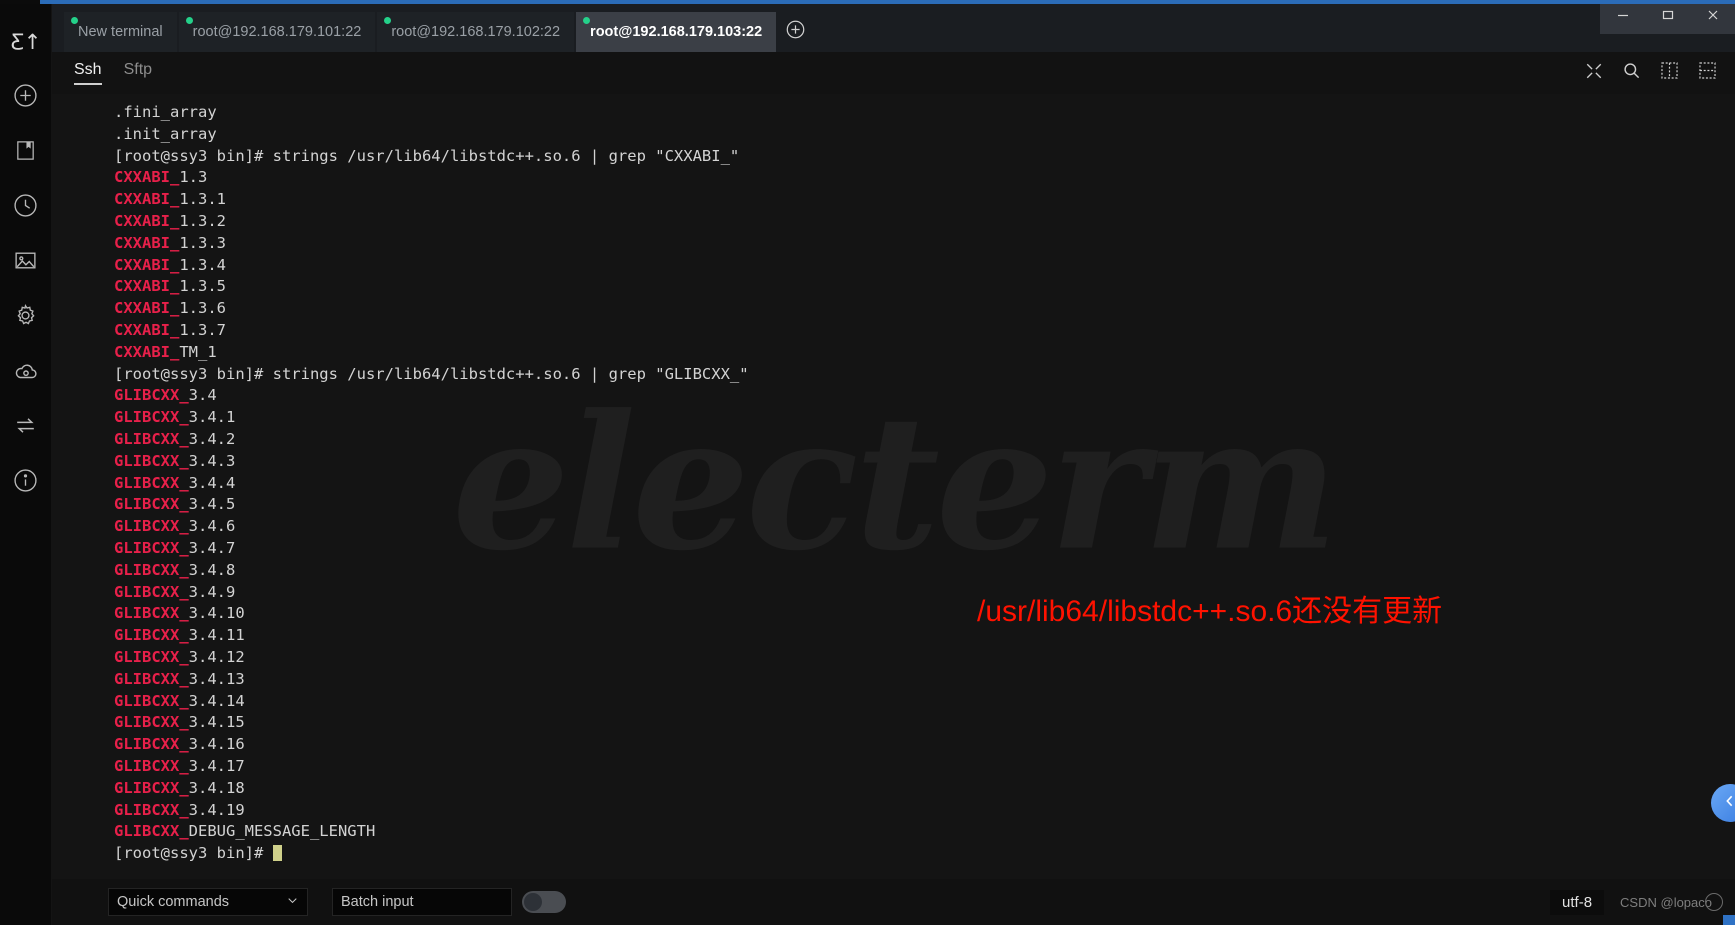 The width and height of the screenshot is (1735, 925). I want to click on terminal-line: GLIBCXX_3.4.5, so click(175, 504).